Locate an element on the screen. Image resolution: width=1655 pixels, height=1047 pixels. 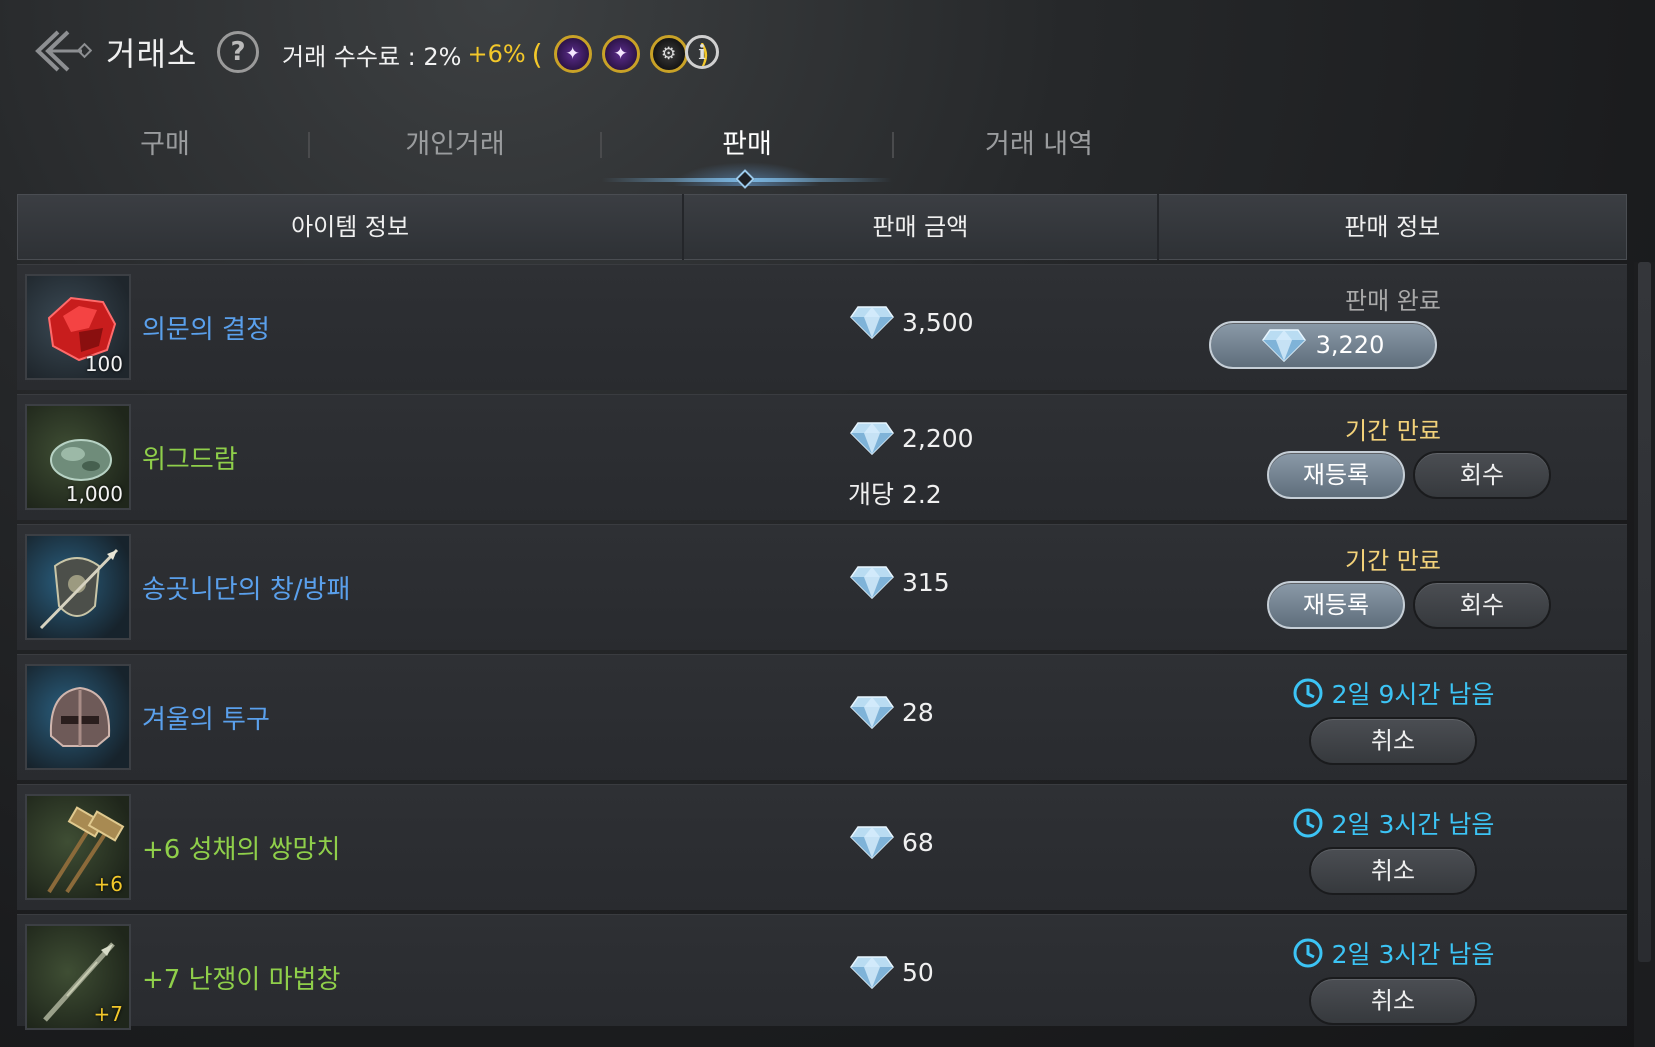
table-row: +7 +7 난쟁이 마법창 50 2일 3시간 남음 취소 is located at coordinates (822, 972).